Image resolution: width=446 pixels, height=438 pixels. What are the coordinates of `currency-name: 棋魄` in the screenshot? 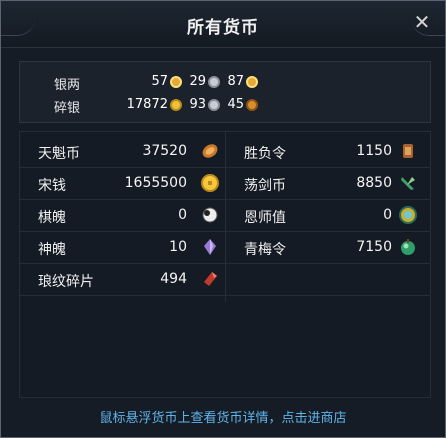 It's located at (52, 218).